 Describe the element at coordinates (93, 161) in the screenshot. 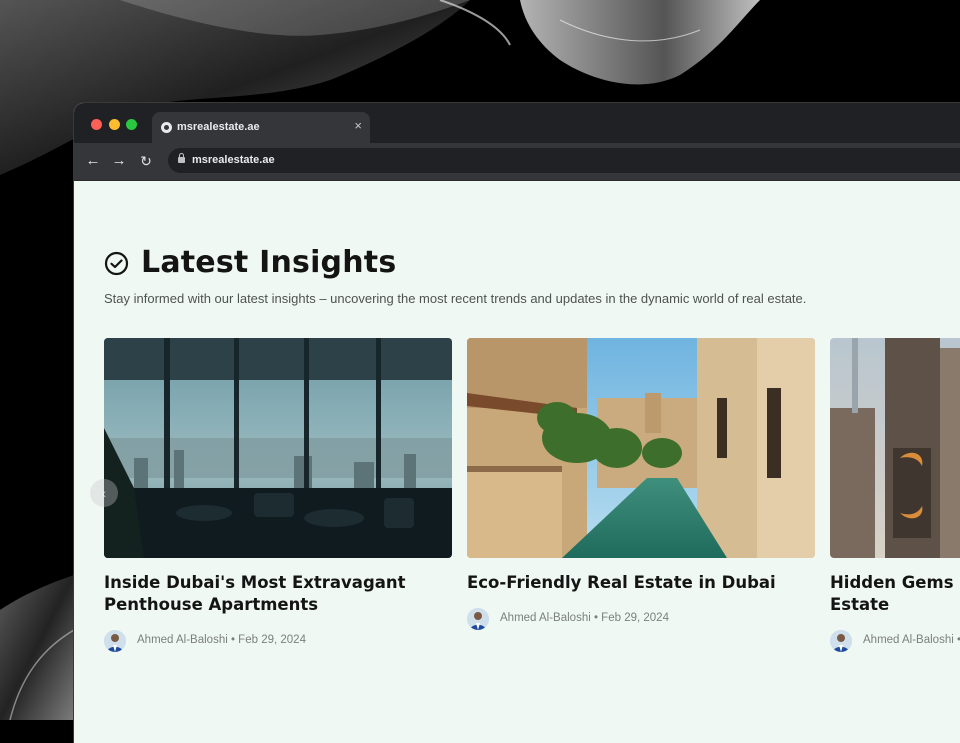

I see `back-arrow-icon: ←` at that location.